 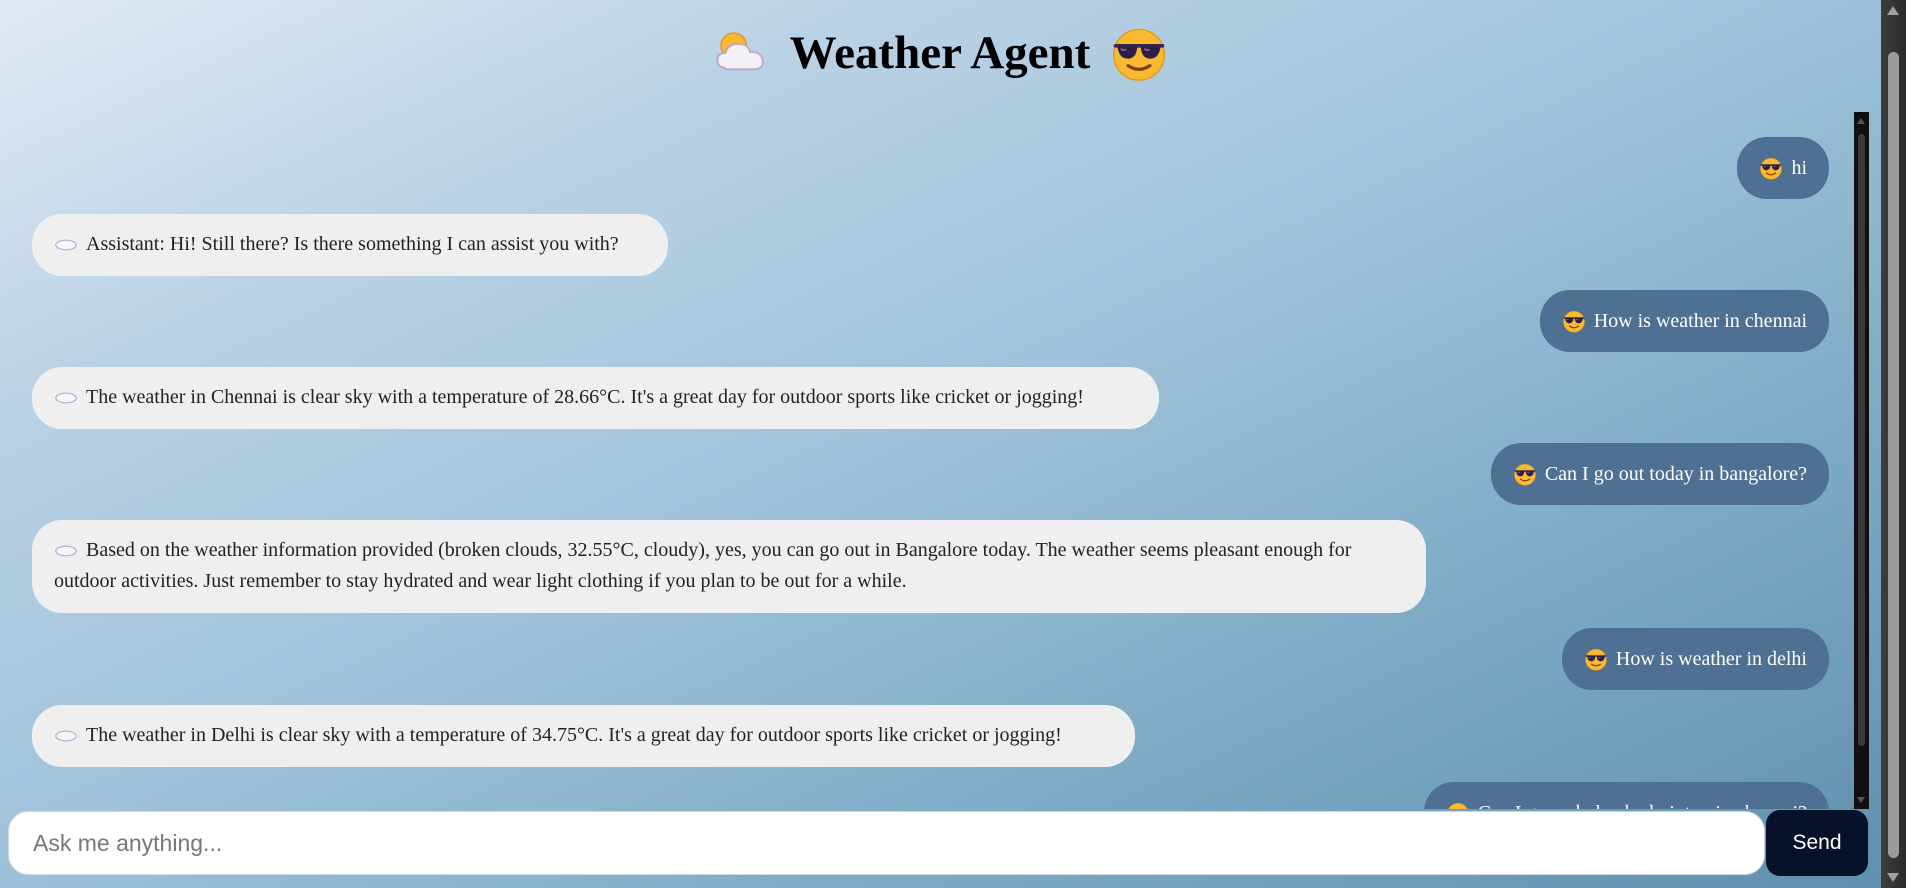 I want to click on user-message: Can I go and play badminton in chennai?, so click(x=1626, y=796).